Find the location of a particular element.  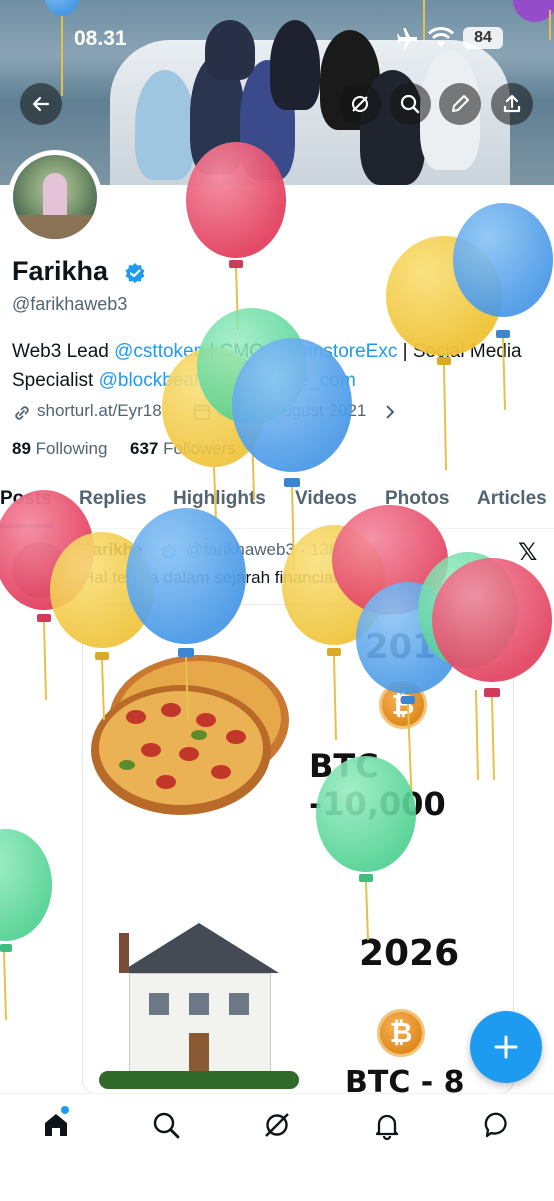

tab-posts: Posts is located at coordinates (26, 499).